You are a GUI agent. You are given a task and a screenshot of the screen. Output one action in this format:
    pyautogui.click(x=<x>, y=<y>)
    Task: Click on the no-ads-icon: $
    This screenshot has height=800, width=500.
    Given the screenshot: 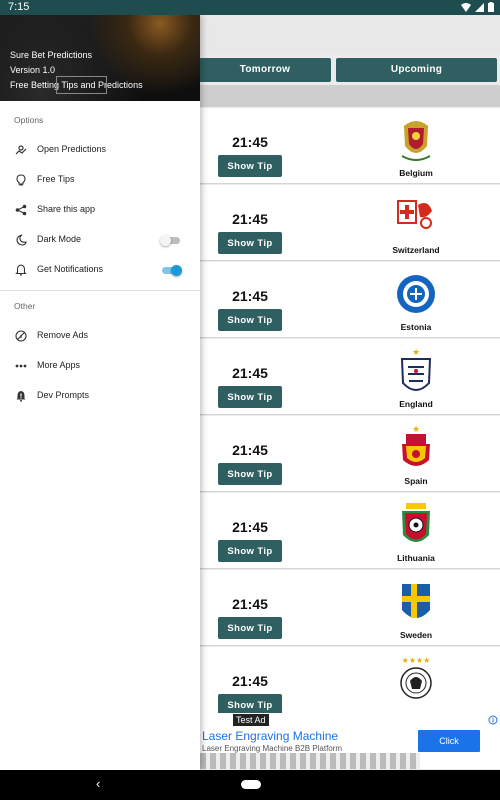 What is the action you would take?
    pyautogui.click(x=21, y=336)
    